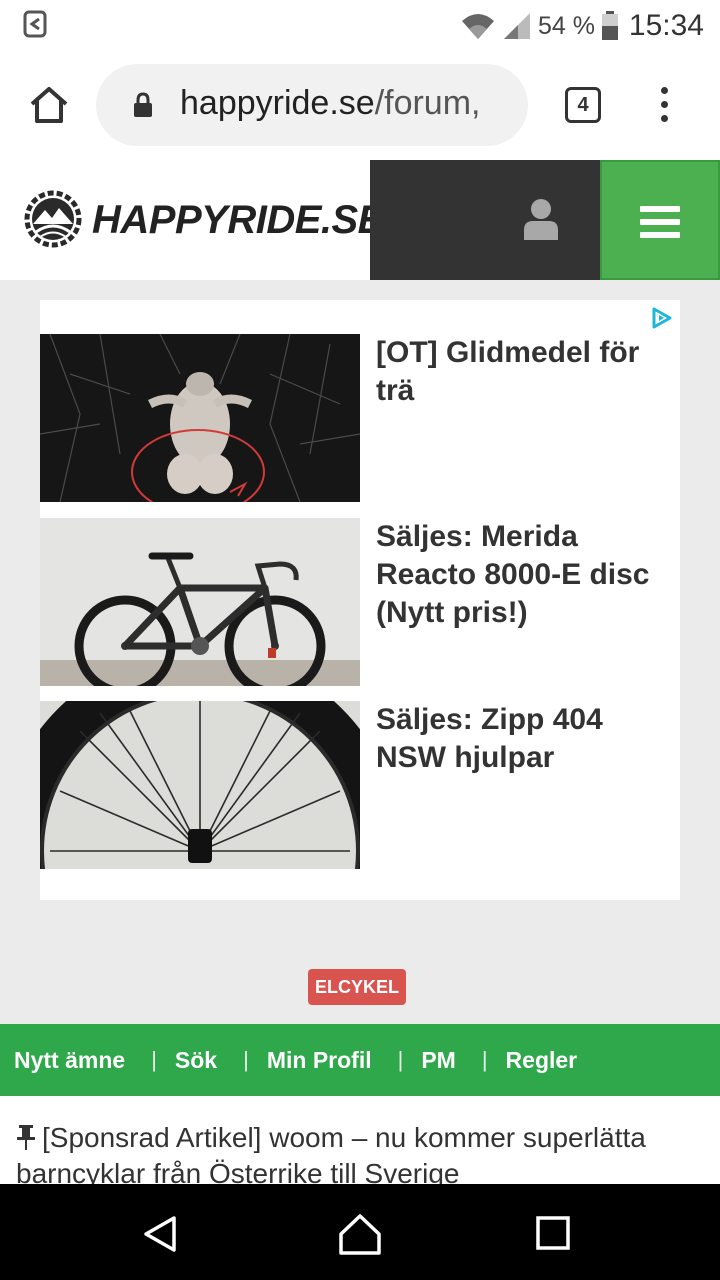 The height and width of the screenshot is (1280, 720). I want to click on main-menu-button, so click(660, 220).